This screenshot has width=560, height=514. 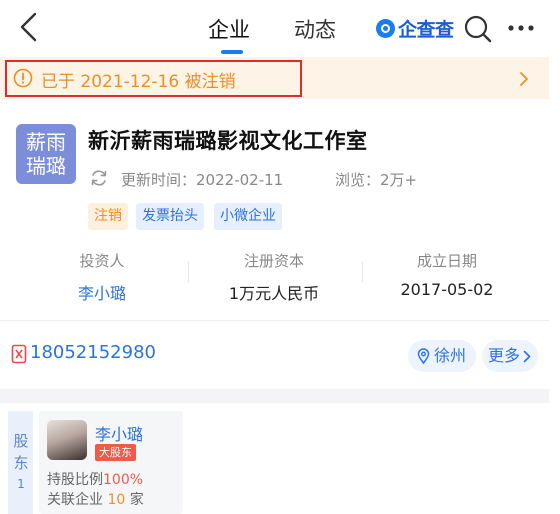 I want to click on refresh-icon, so click(x=99, y=178).